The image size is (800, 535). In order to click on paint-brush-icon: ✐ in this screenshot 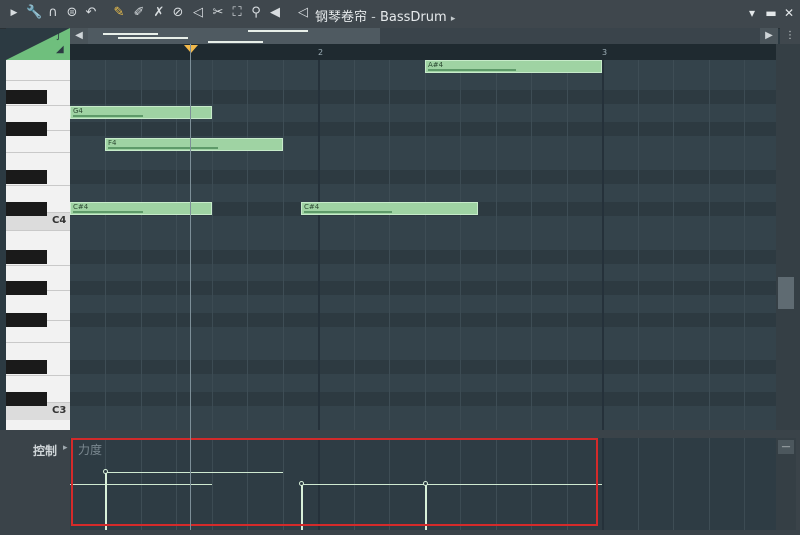, I will do `click(139, 13)`.